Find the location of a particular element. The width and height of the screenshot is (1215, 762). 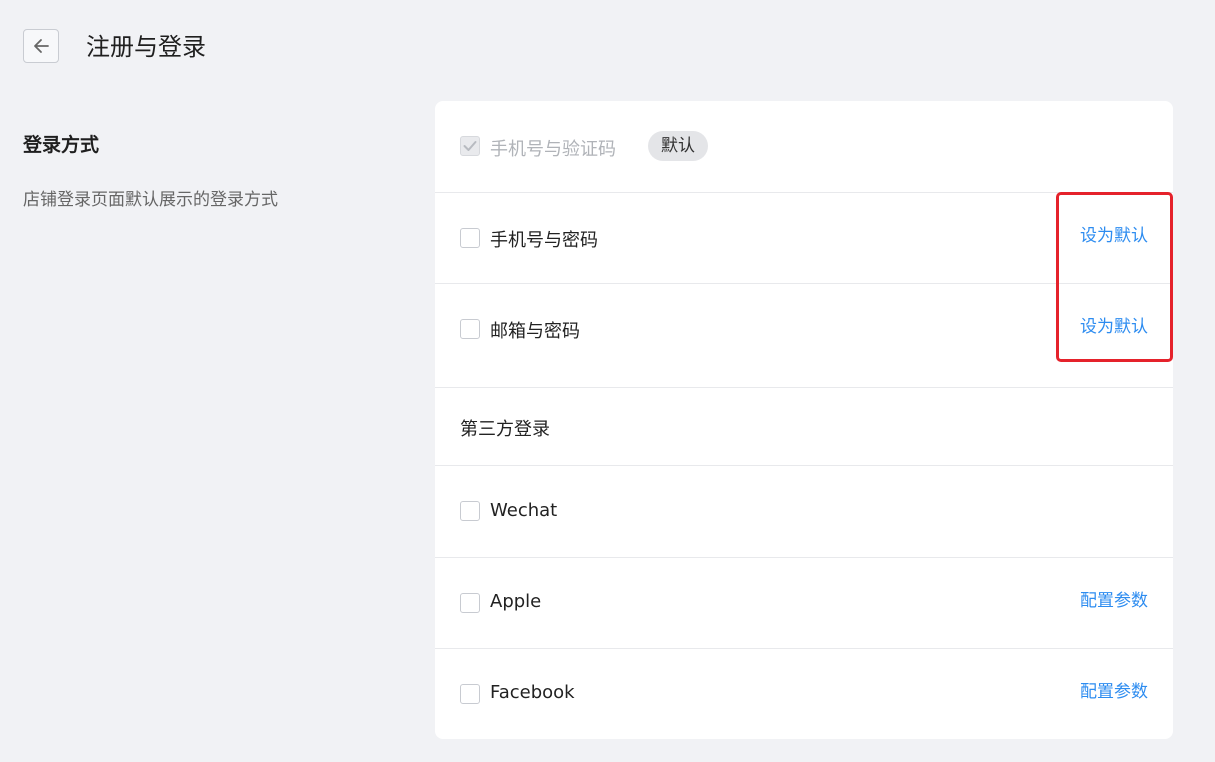

section-title: 登录方式 is located at coordinates (61, 145).